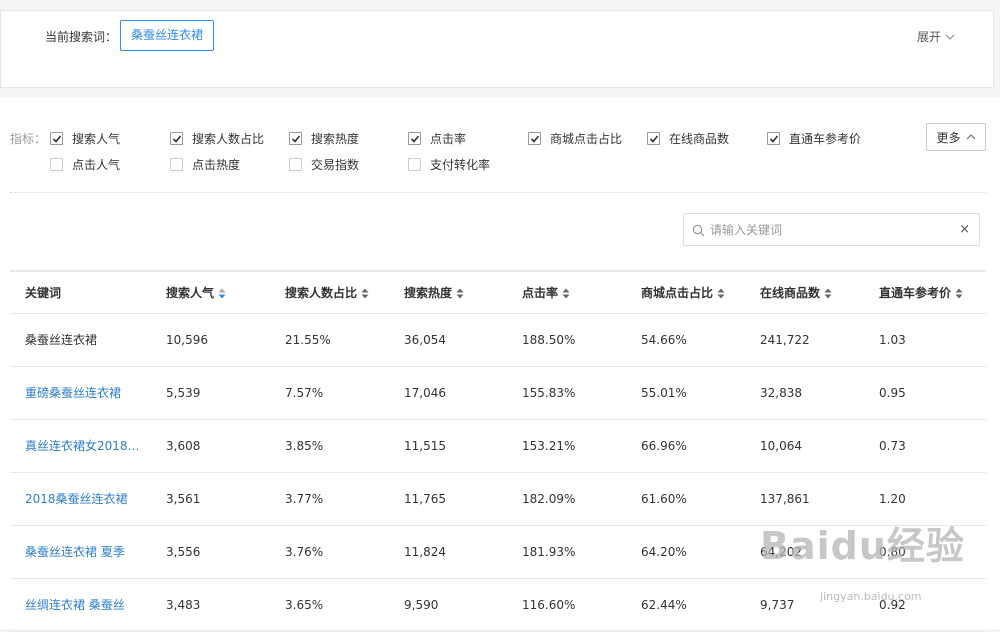  Describe the element at coordinates (304, 604) in the screenshot. I see `table-cell: 3.65%` at that location.